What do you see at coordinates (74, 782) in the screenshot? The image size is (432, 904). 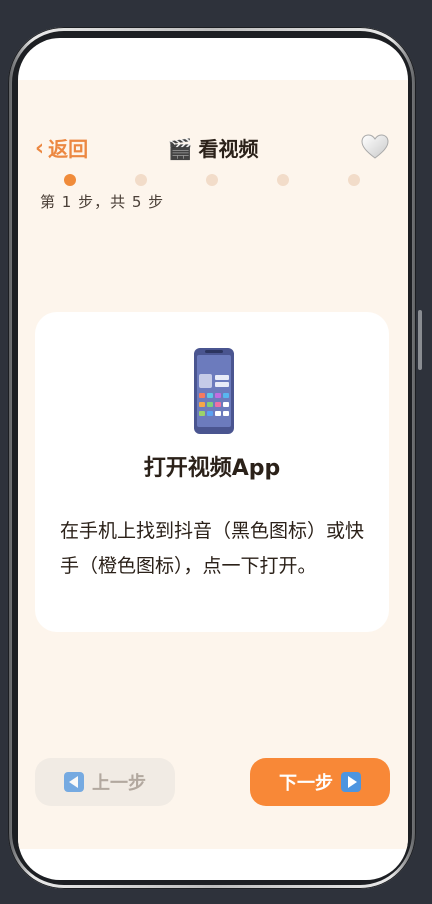 I see `arrow-left-icon` at bounding box center [74, 782].